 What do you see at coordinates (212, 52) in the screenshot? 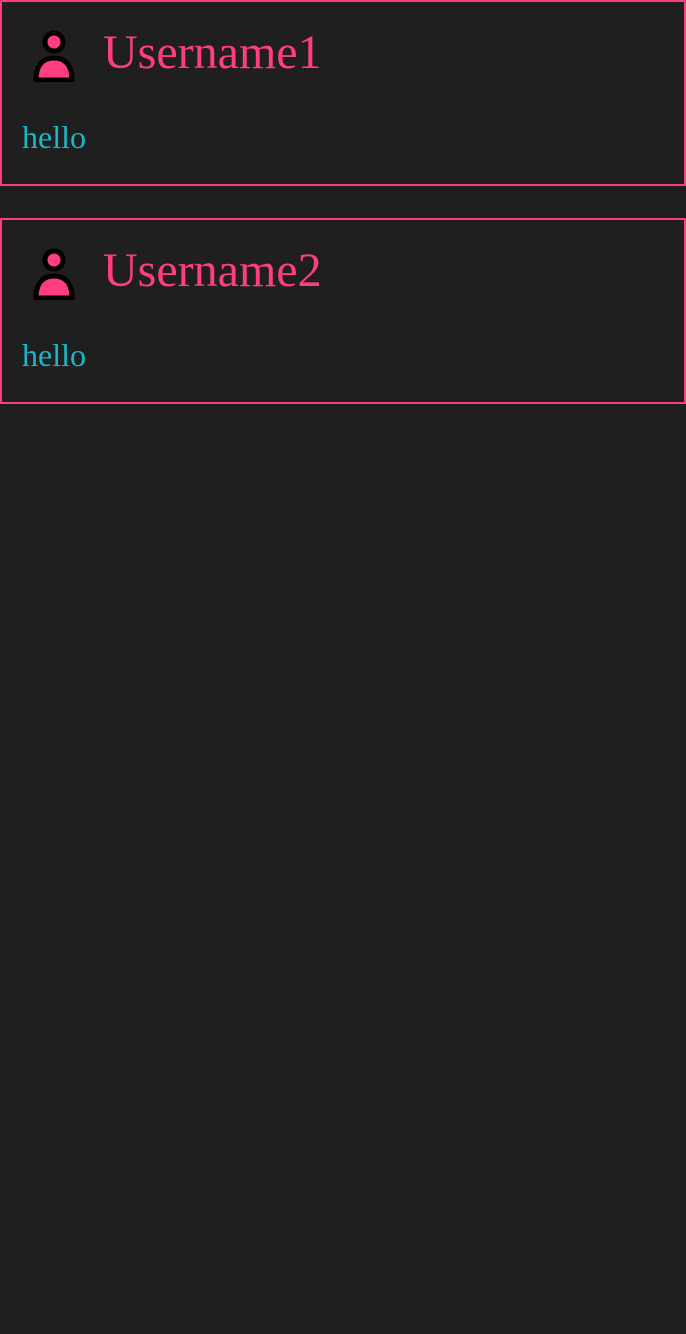
I see `username: Username1` at bounding box center [212, 52].